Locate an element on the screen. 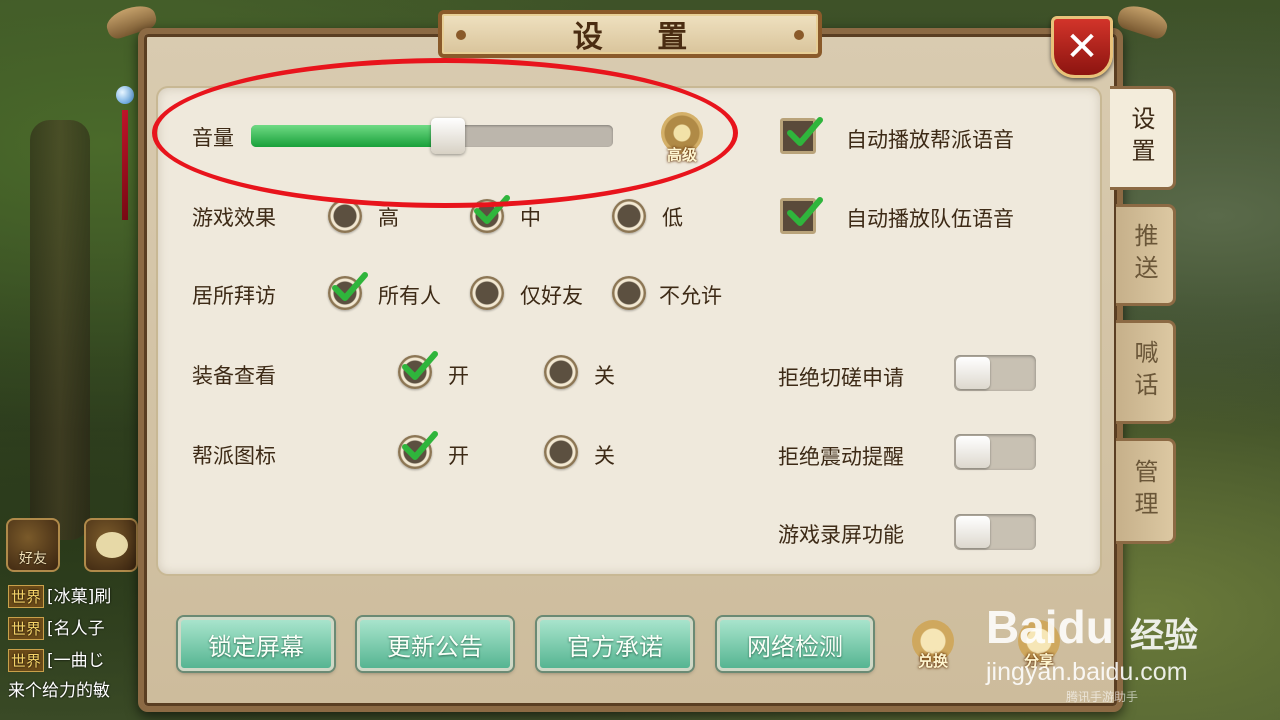  equip-view-option-off is located at coordinates (561, 372).